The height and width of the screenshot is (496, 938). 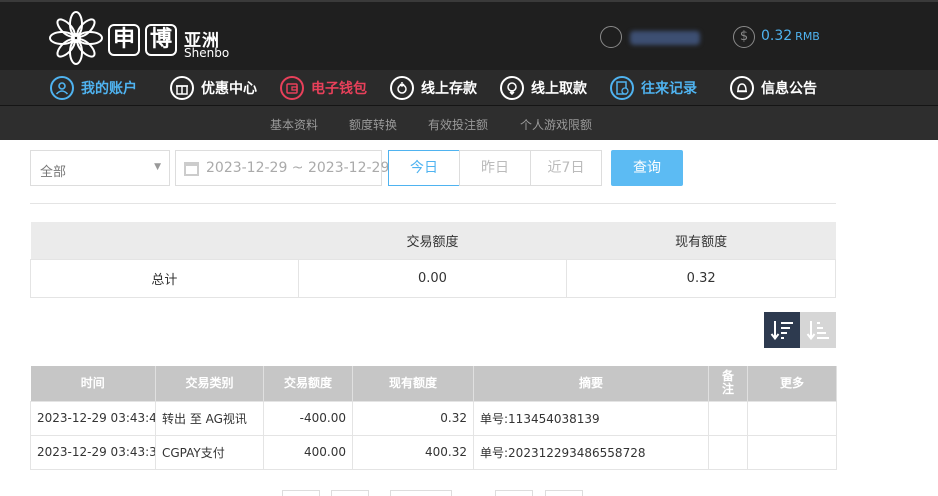 What do you see at coordinates (76, 38) in the screenshot?
I see `flower-logo-icon` at bounding box center [76, 38].